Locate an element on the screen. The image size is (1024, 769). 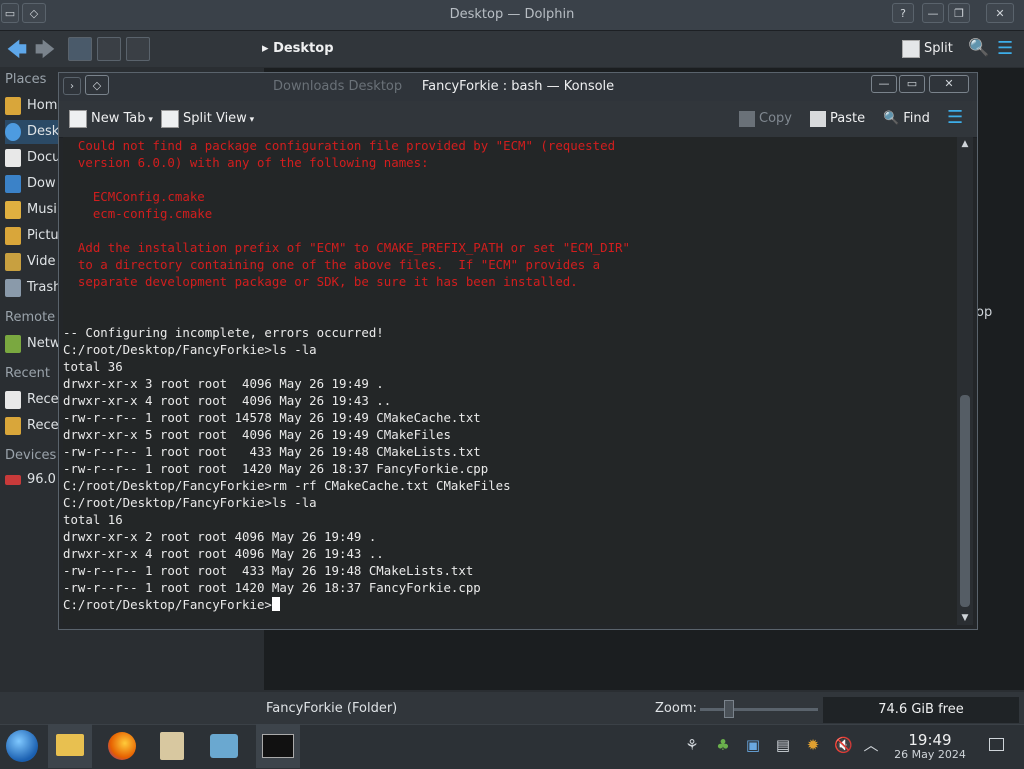
taskbar-konsole is located at coordinates (278, 746).